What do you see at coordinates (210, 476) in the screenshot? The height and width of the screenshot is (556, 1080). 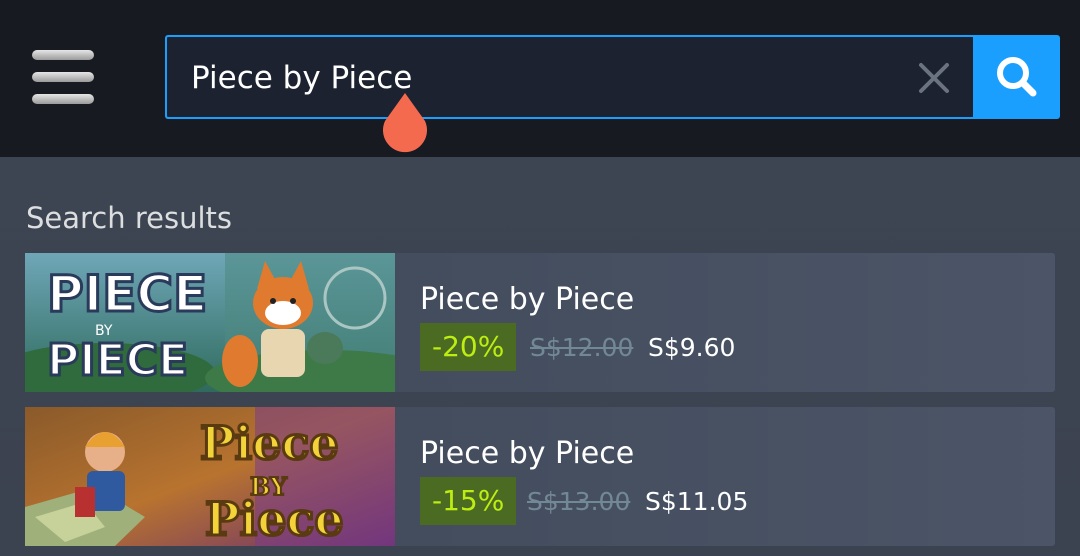 I see `game-thumbnail: Piece Piece BY` at bounding box center [210, 476].